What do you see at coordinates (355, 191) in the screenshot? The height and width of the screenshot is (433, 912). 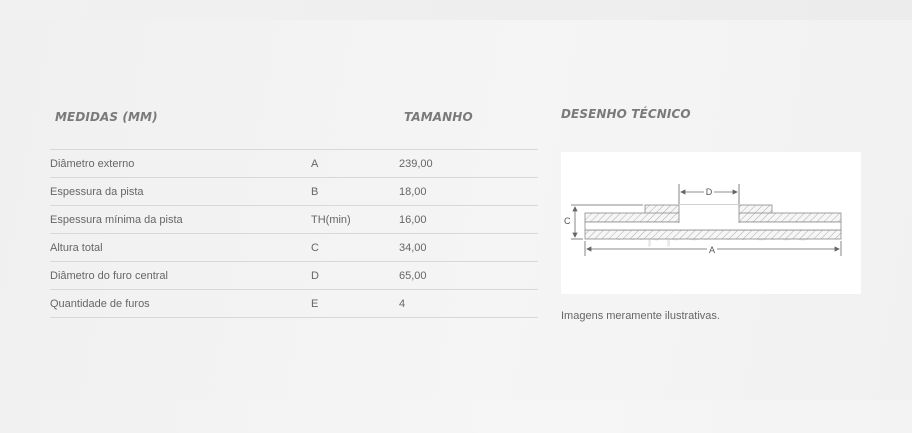 I see `measure-code: B` at bounding box center [355, 191].